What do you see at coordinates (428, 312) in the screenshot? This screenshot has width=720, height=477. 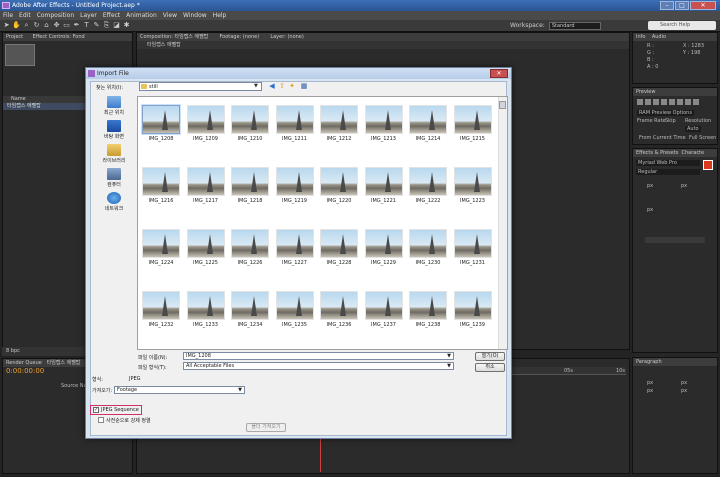 I see `file-thumbnail: IMG_1238` at bounding box center [428, 312].